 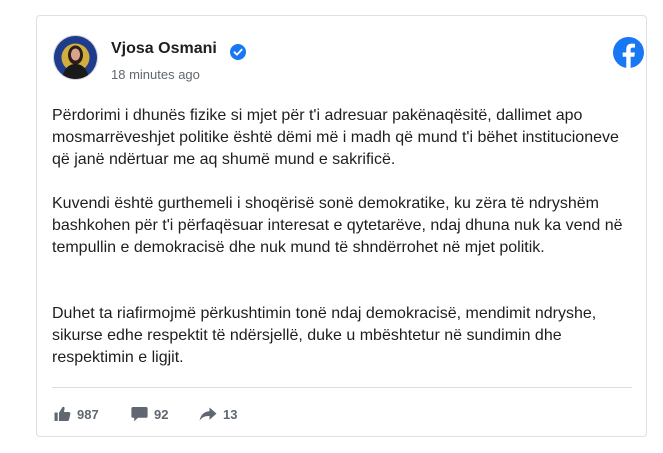 What do you see at coordinates (342, 387) in the screenshot?
I see `stats-divider` at bounding box center [342, 387].